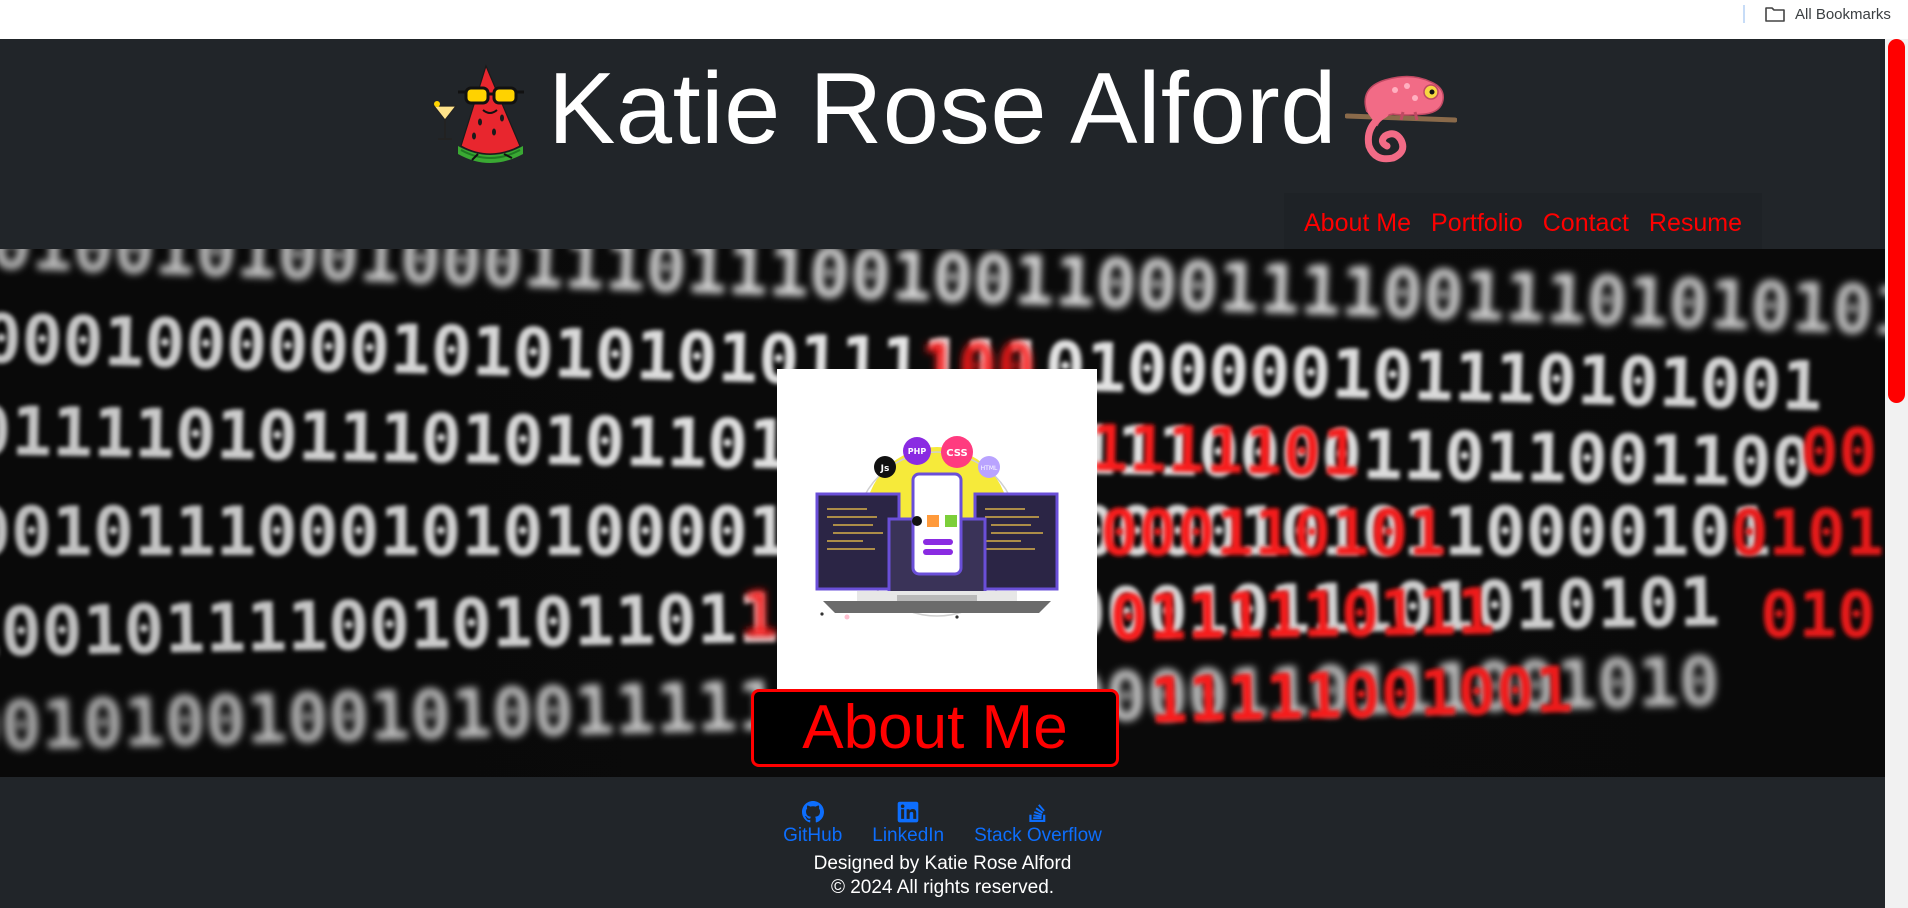  I want to click on all-bookmarks-button: All Bookmarks, so click(1828, 14).